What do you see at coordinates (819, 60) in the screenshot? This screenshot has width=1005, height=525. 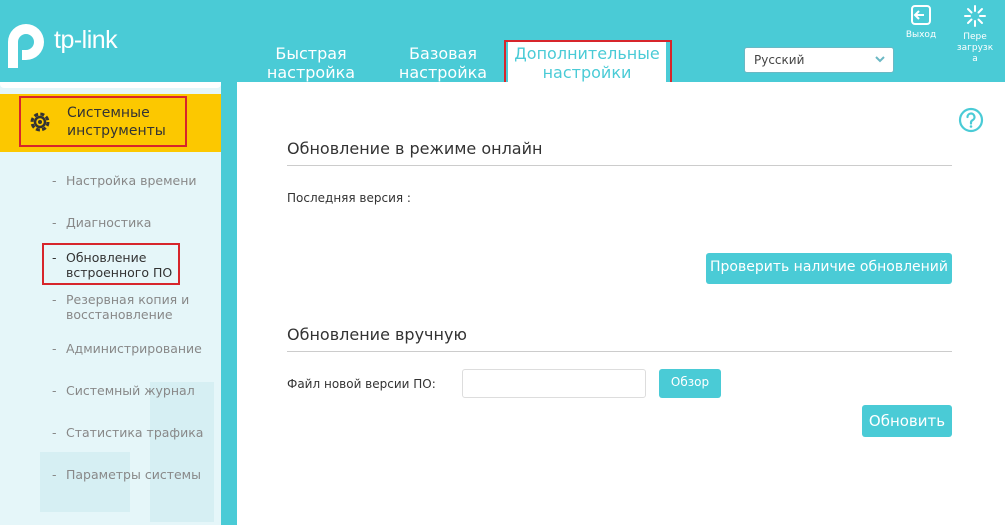 I see `language-select: Русский` at bounding box center [819, 60].